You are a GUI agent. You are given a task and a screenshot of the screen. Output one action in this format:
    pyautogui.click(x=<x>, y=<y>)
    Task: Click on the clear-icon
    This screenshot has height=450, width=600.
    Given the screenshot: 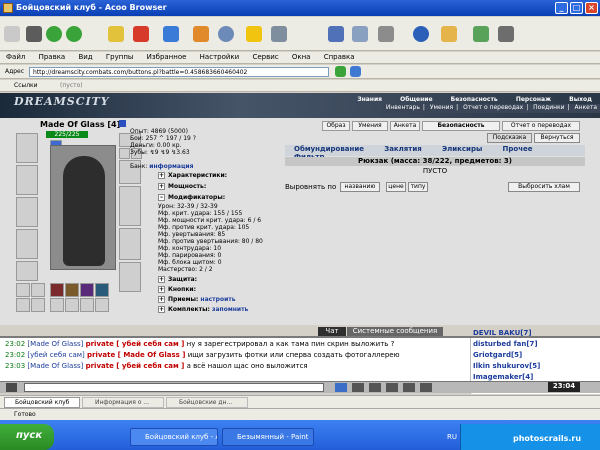 What is the action you would take?
    pyautogui.click(x=358, y=387)
    